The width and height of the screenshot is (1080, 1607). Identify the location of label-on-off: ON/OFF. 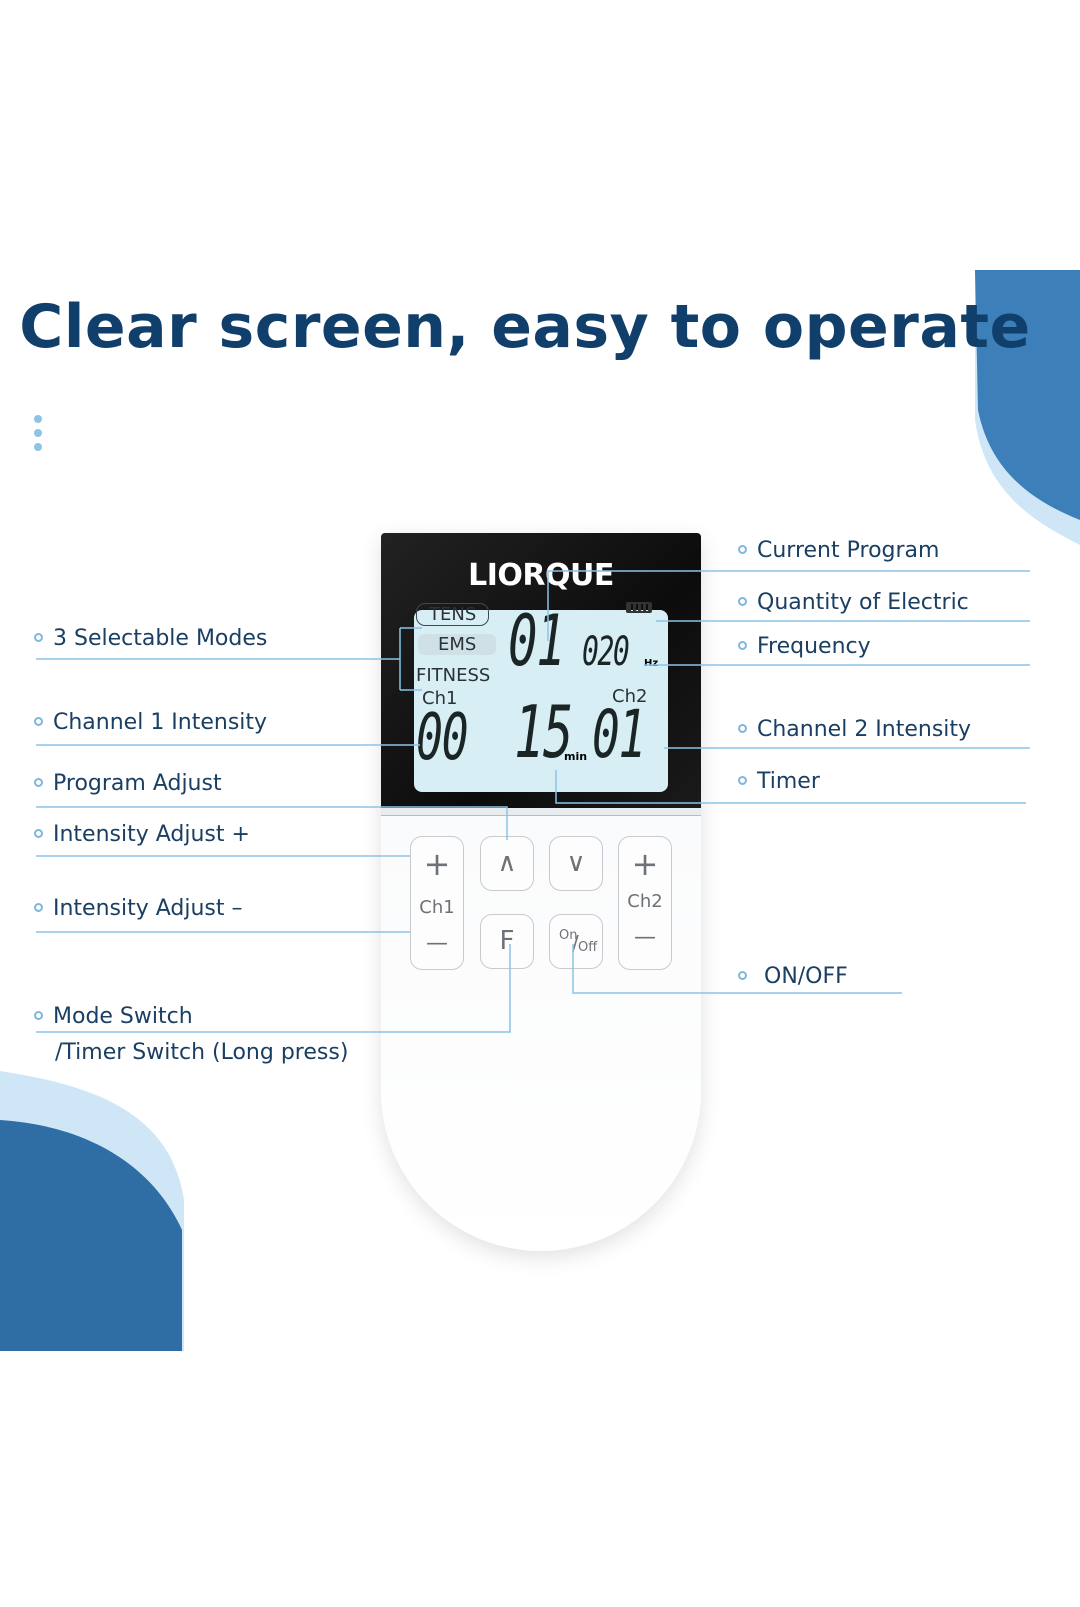
(793, 976).